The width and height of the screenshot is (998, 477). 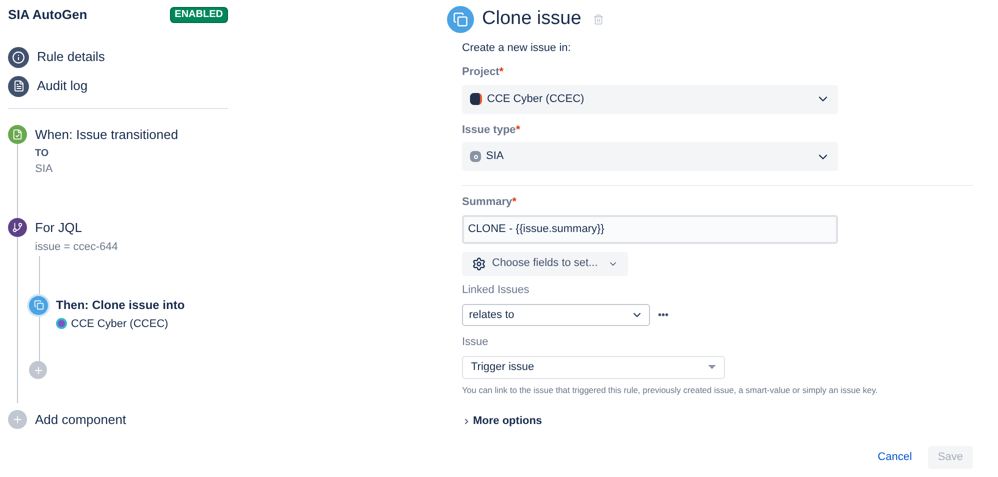 I want to click on issue-type-icon, so click(x=475, y=156).